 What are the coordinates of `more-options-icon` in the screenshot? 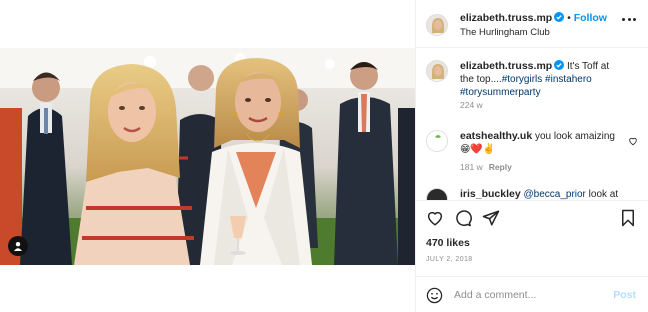 It's located at (629, 20).